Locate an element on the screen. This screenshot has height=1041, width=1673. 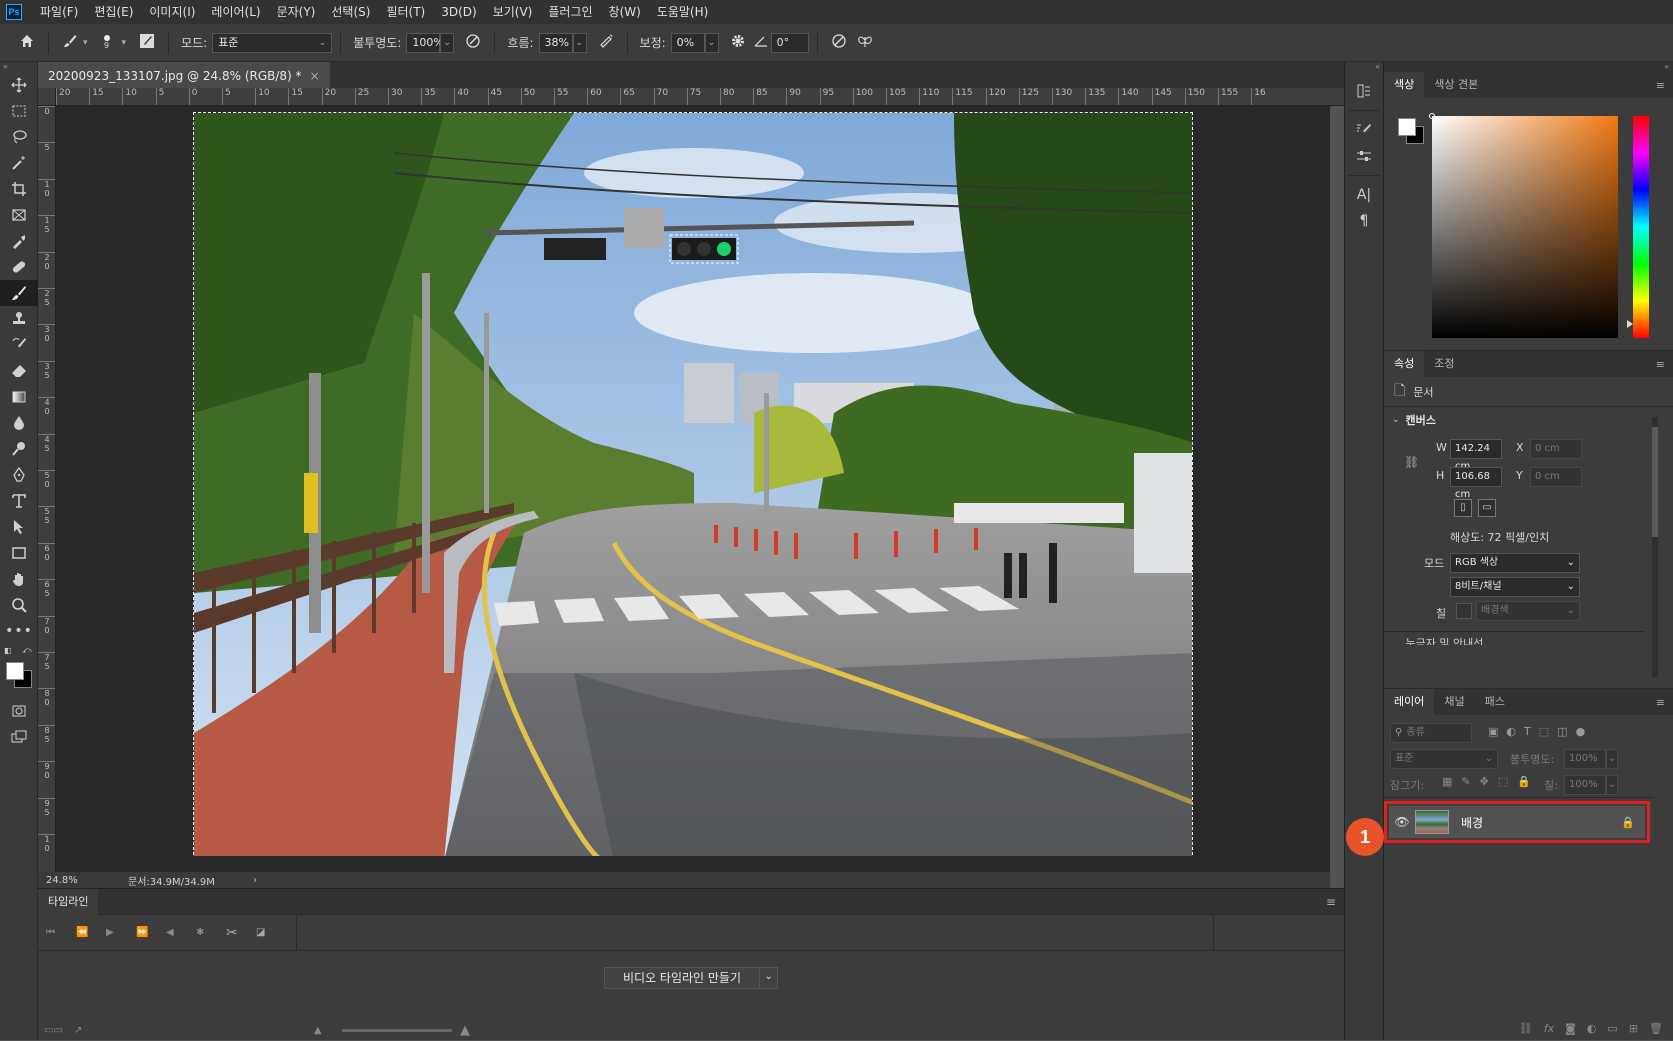
adjustments-sliders-icon is located at coordinates (1364, 156).